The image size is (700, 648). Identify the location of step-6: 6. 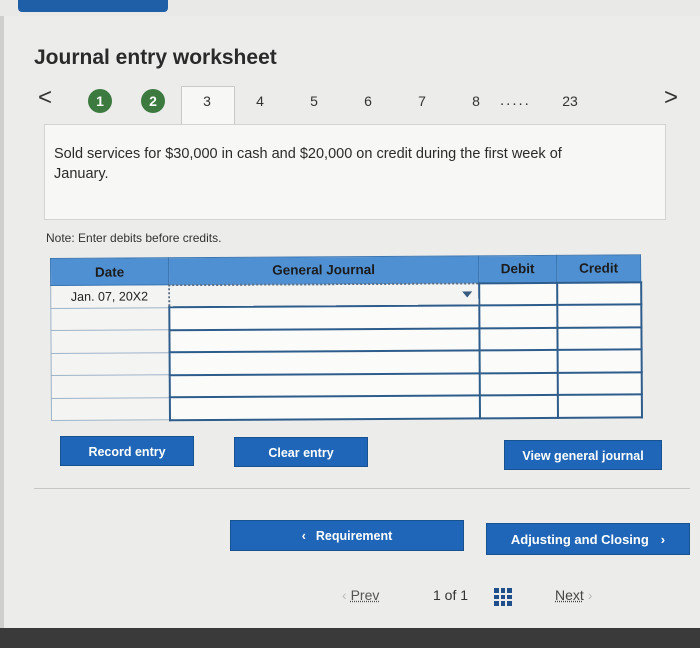
(368, 101).